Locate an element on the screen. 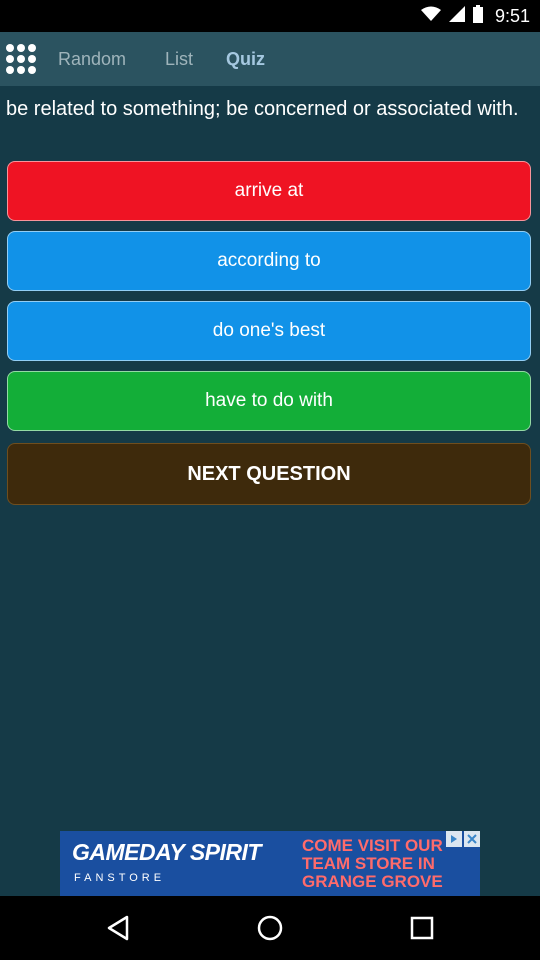  answer-option-3: do one's best is located at coordinates (269, 331).